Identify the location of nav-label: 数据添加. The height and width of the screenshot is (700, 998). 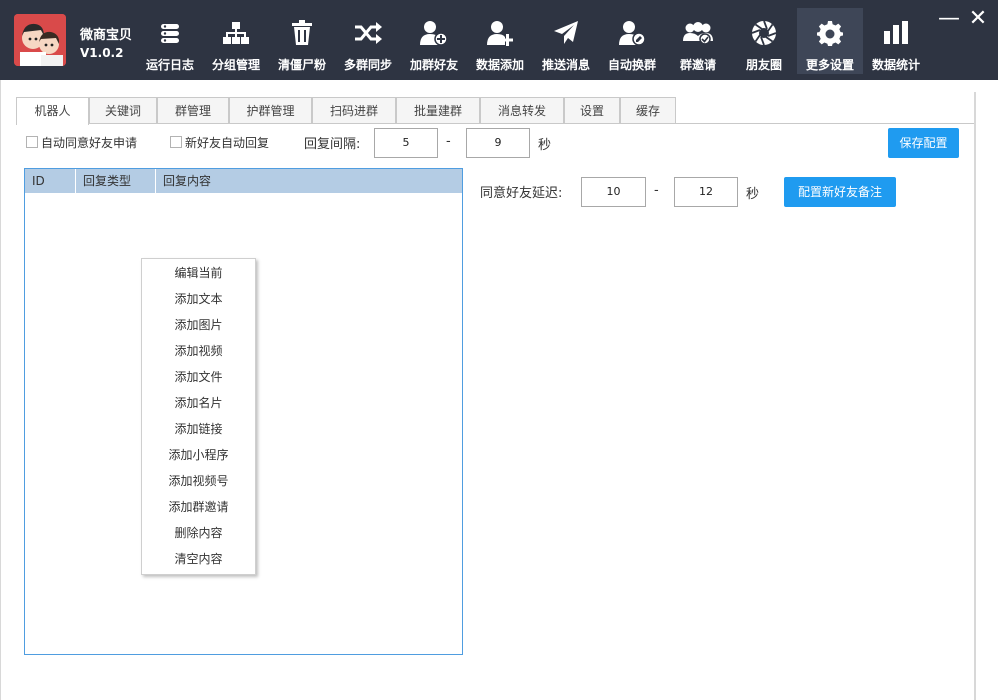
(499, 65).